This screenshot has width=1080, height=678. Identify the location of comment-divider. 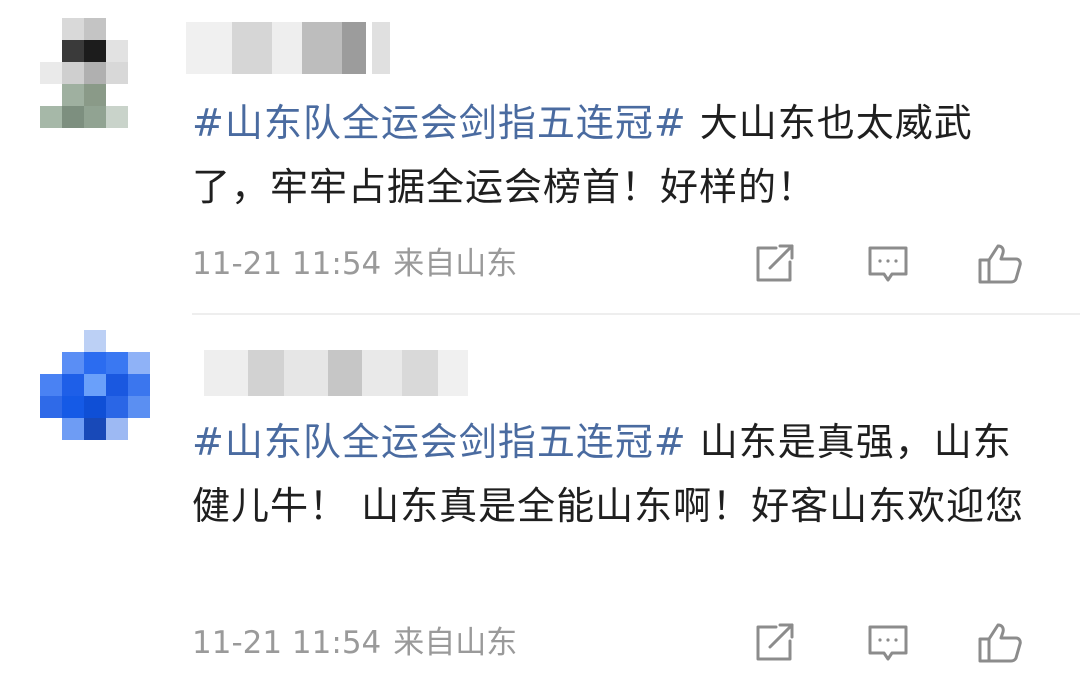
(636, 314).